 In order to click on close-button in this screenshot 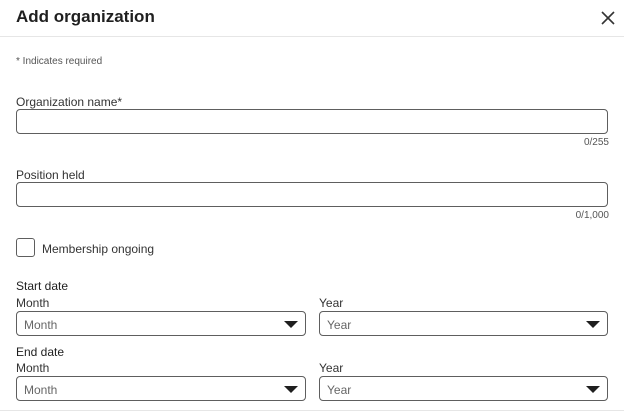, I will do `click(608, 18)`.